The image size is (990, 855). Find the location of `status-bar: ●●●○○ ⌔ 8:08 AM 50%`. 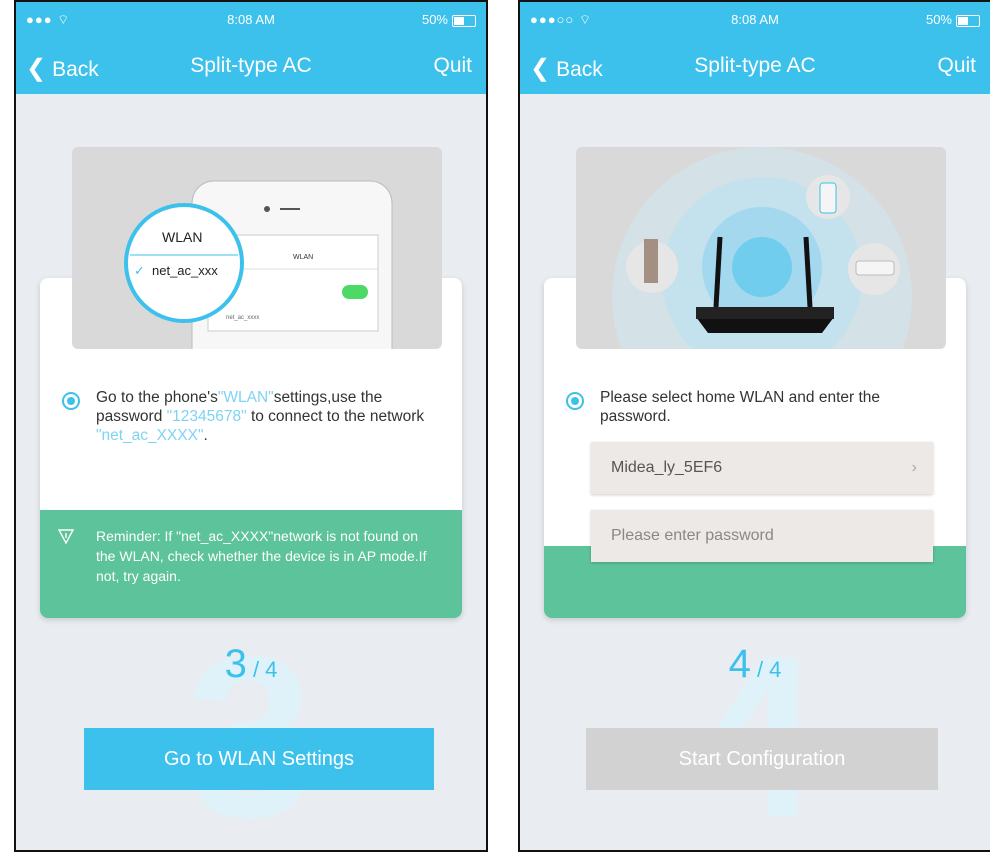

status-bar: ●●●○○ ⌔ 8:08 AM 50% is located at coordinates (755, 21).